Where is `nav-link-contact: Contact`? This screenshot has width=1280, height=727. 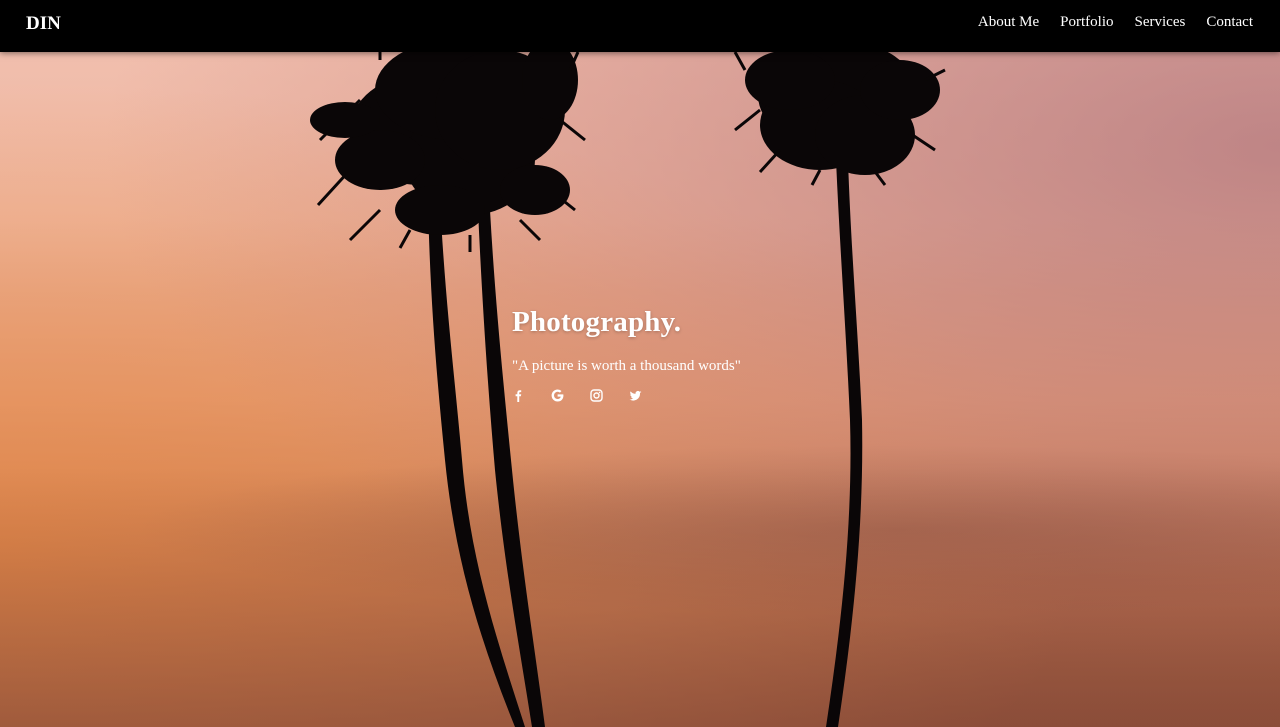
nav-link-contact: Contact is located at coordinates (1229, 22).